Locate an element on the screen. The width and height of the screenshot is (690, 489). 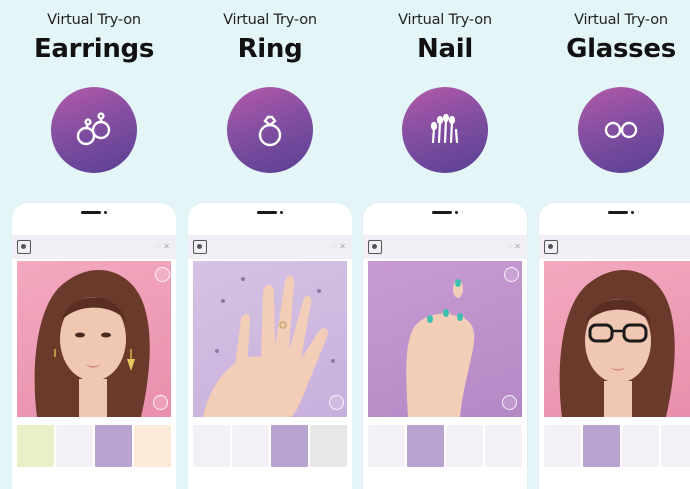
hand-with-nails-illustration is located at coordinates (440, 348).